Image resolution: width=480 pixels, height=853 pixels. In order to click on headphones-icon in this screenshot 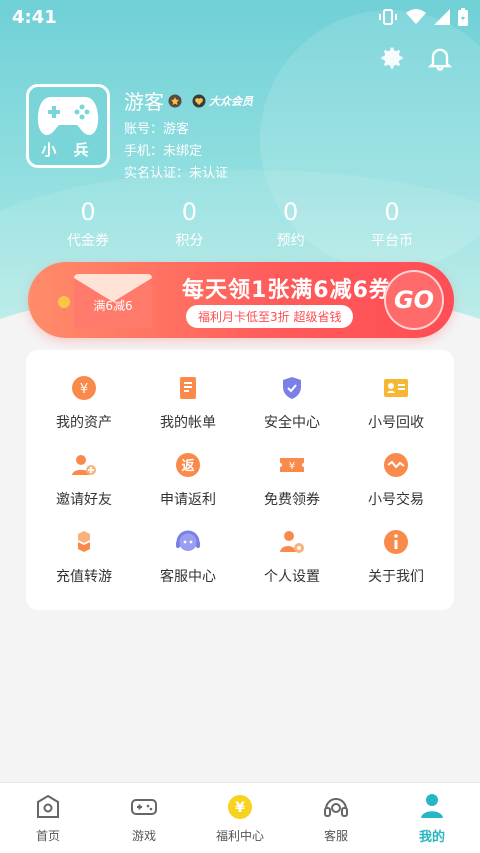, I will do `click(336, 807)`.